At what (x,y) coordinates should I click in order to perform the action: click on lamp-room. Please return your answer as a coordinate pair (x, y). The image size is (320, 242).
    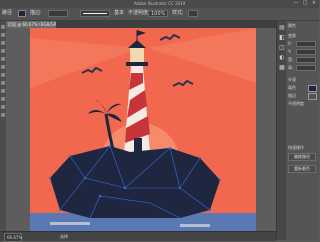
    Looking at the image, I should click on (137, 55).